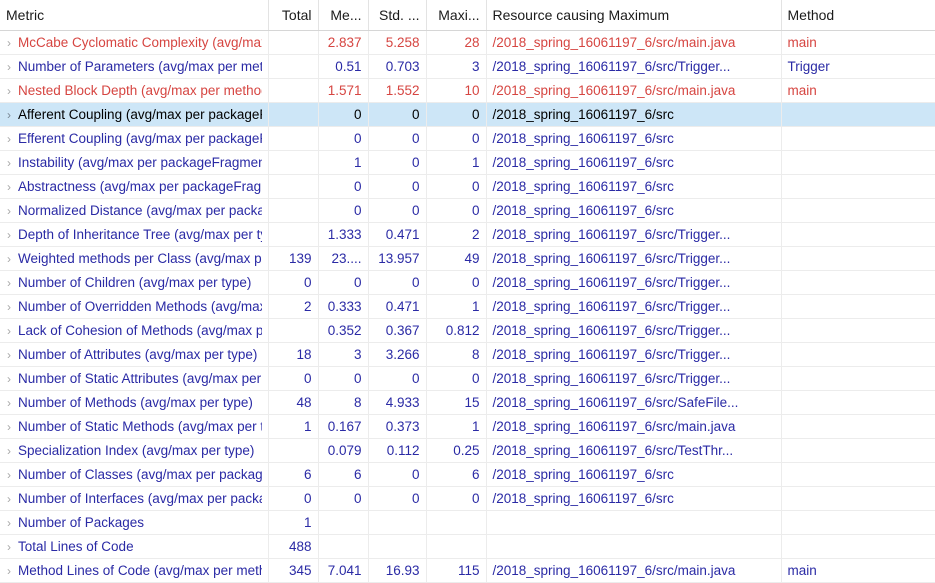 This screenshot has width=935, height=583. What do you see at coordinates (293, 15) in the screenshot?
I see `column-header-total: Total` at bounding box center [293, 15].